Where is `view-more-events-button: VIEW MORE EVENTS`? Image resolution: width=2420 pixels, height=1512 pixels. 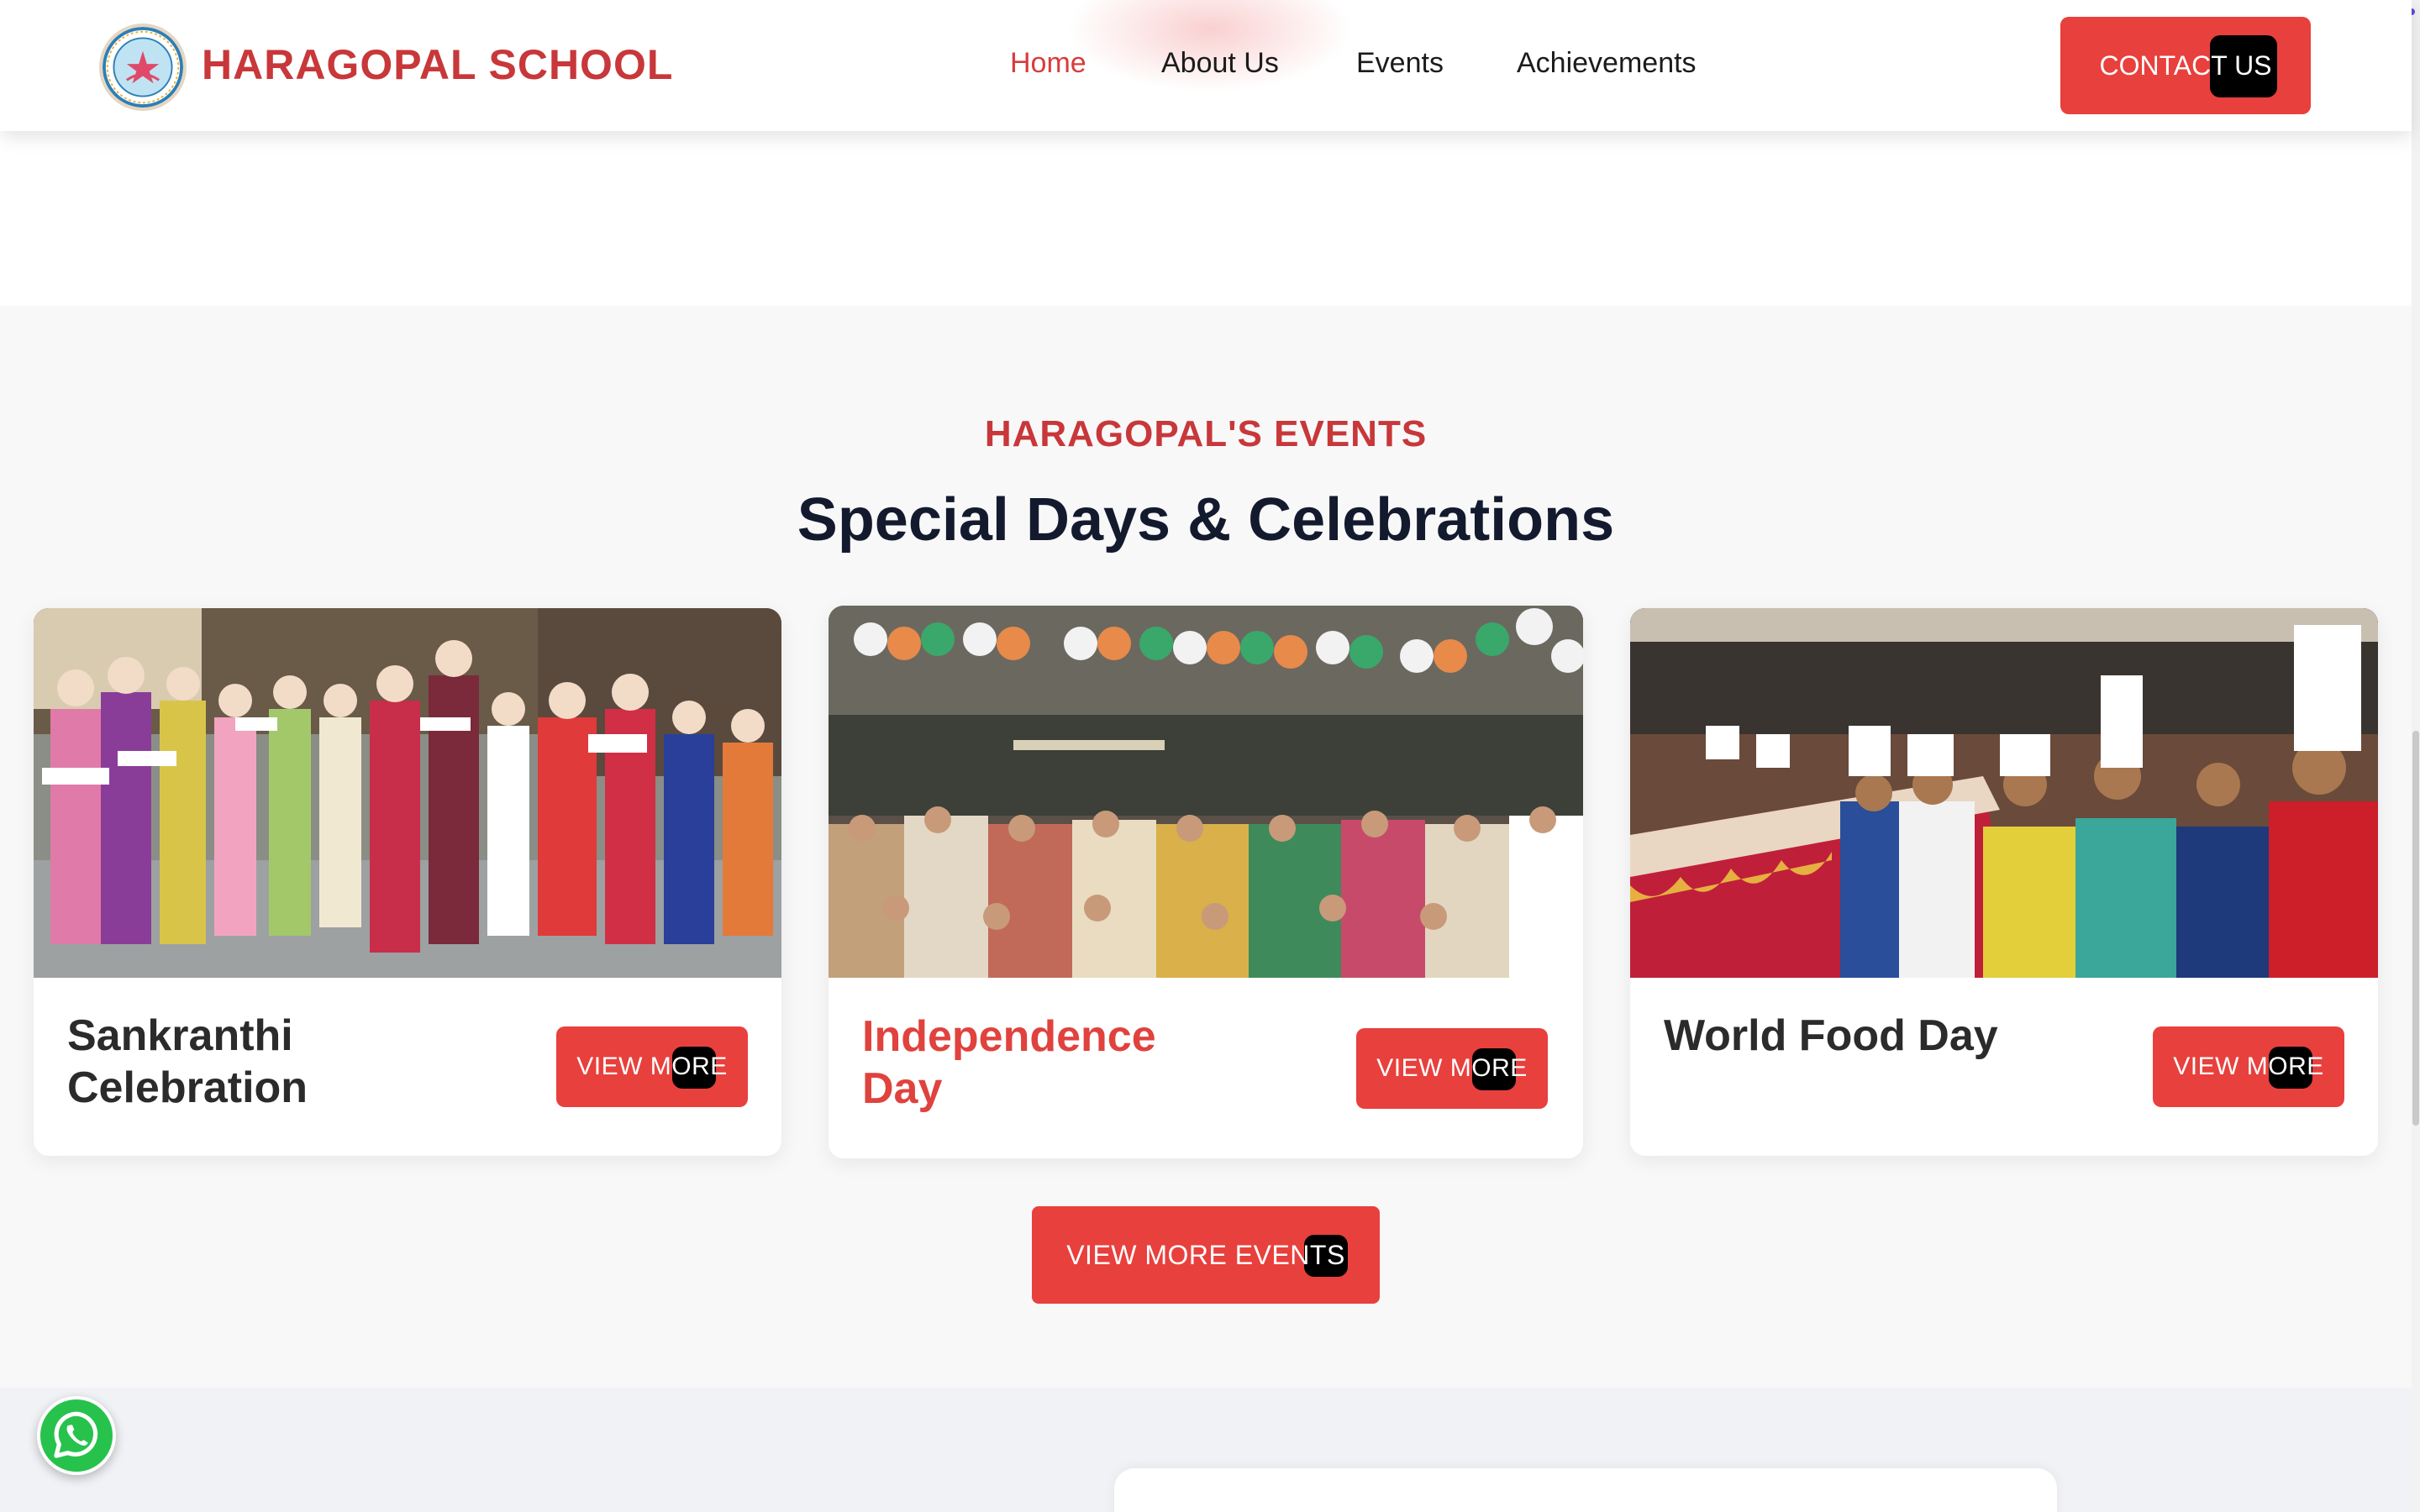
view-more-events-button: VIEW MORE EVENTS is located at coordinates (1206, 1255).